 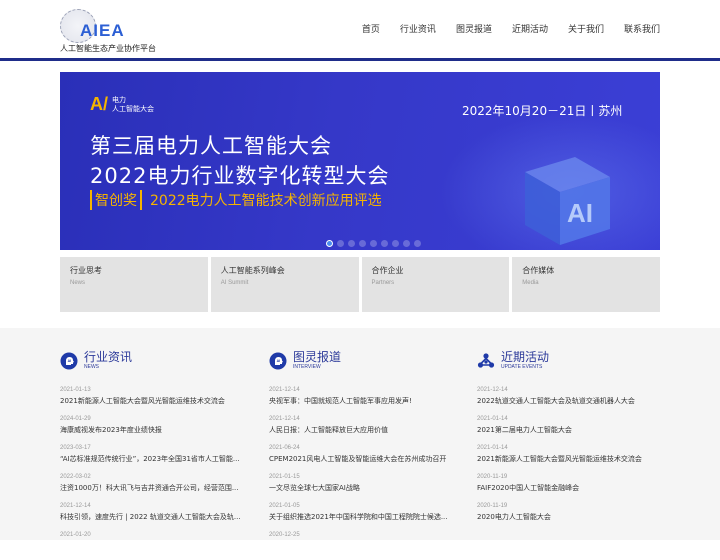 What do you see at coordinates (642, 28) in the screenshot?
I see `nav-contact-us: 联系我们` at bounding box center [642, 28].